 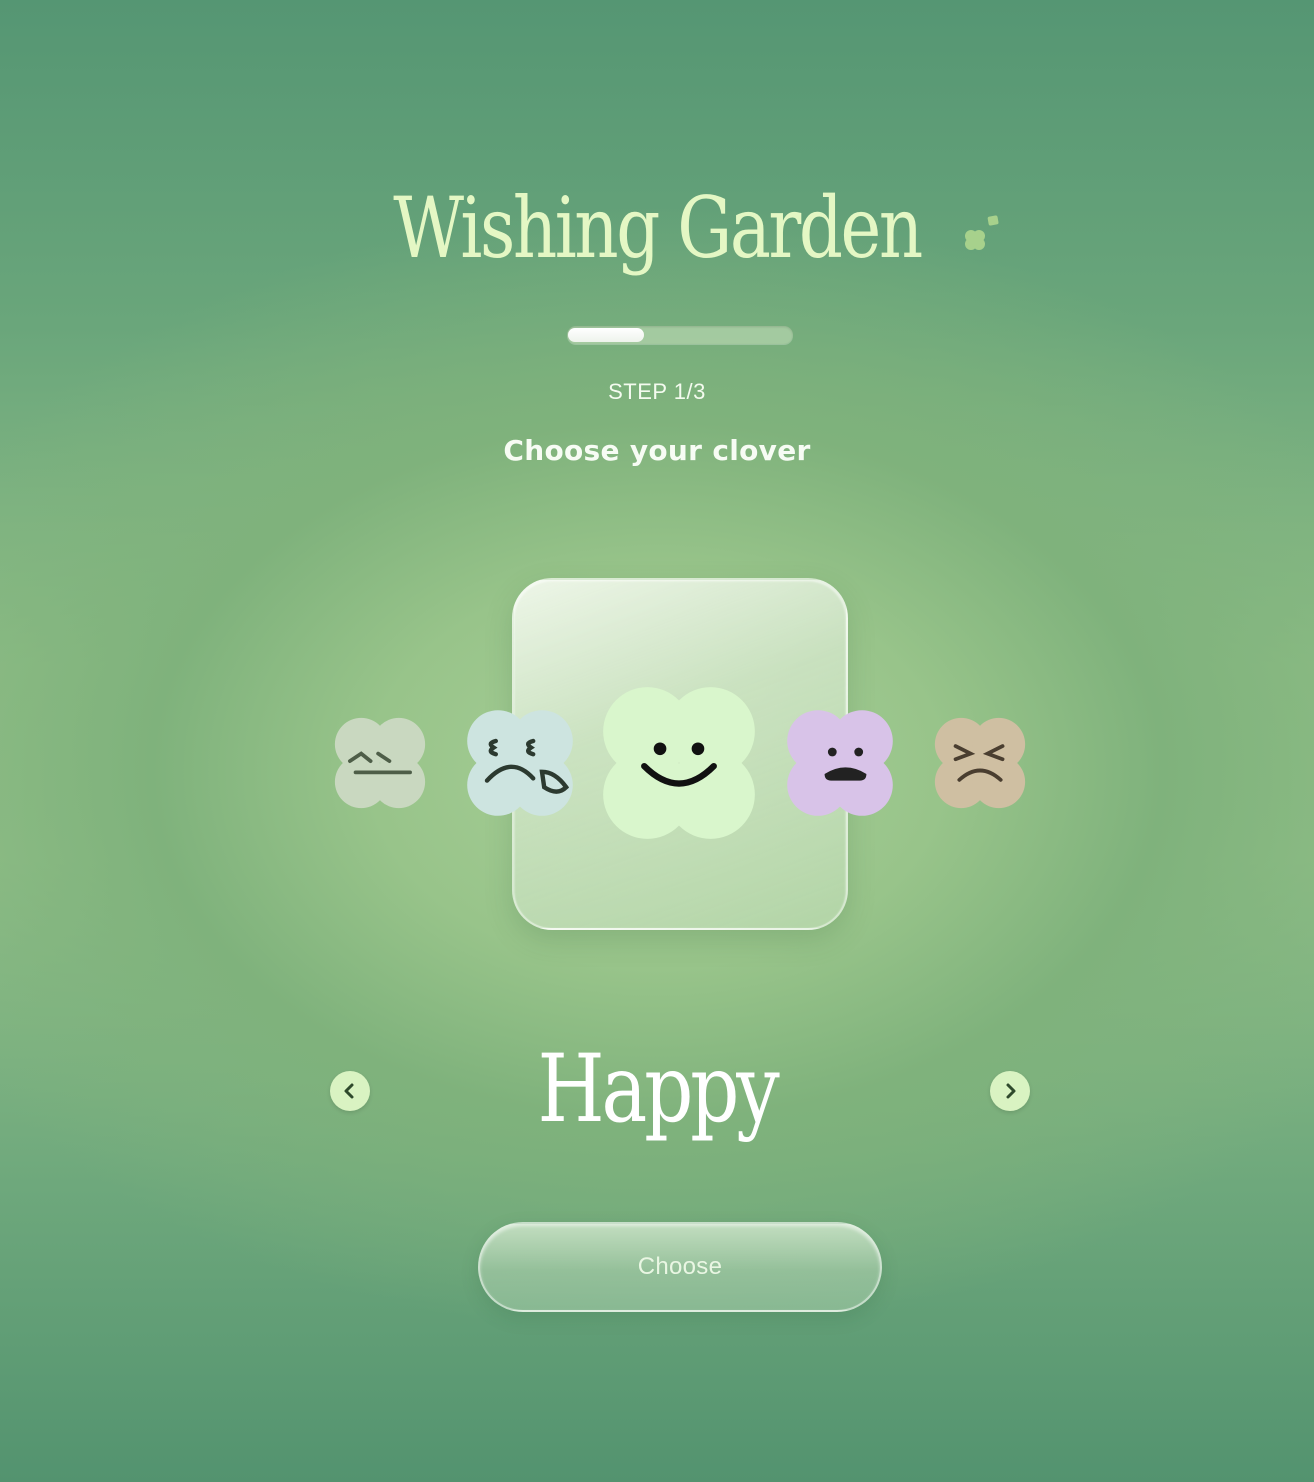 I want to click on crying-face-icon, so click(x=520, y=763).